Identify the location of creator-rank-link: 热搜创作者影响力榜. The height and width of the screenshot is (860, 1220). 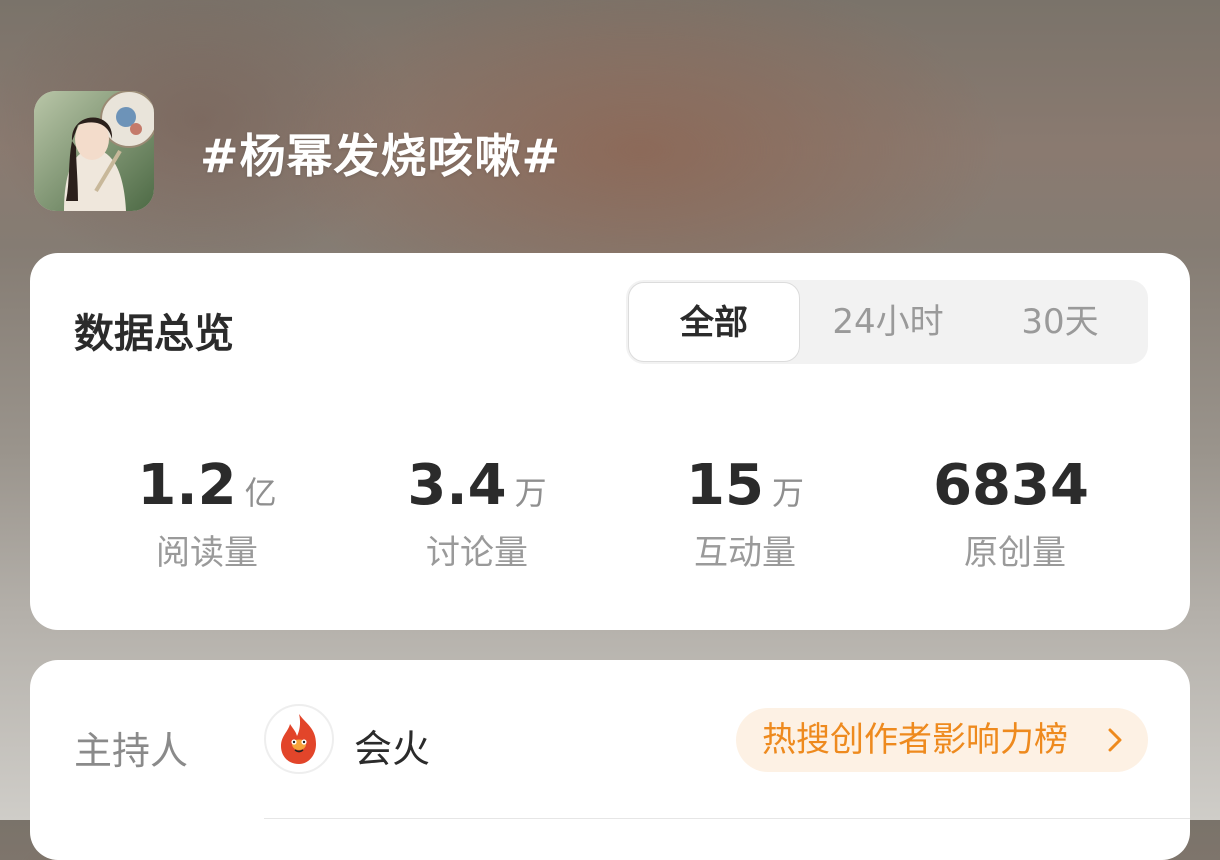
(942, 740).